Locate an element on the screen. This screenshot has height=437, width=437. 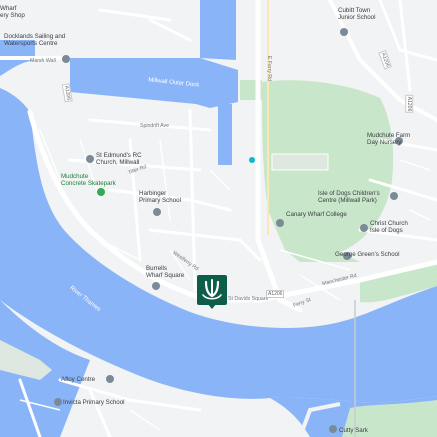
location-marker is located at coordinates (212, 290).